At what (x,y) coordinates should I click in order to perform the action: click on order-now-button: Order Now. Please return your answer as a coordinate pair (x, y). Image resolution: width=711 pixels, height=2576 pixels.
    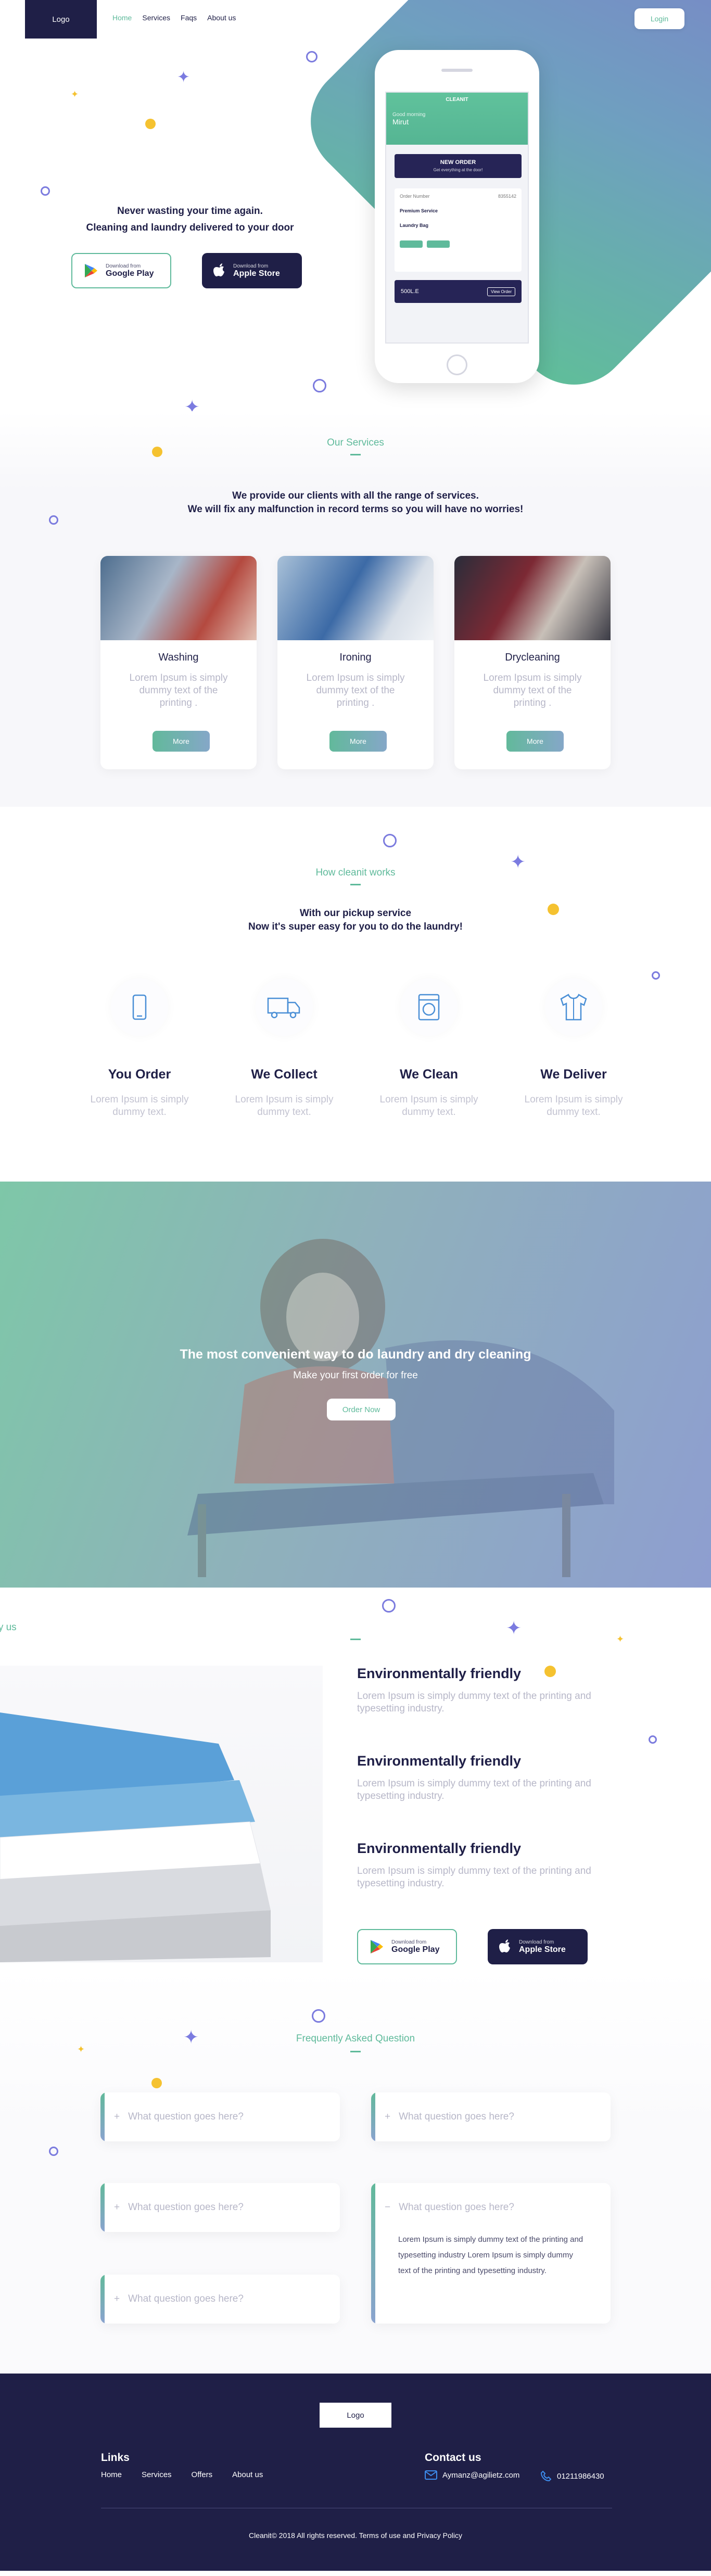
    Looking at the image, I should click on (361, 1409).